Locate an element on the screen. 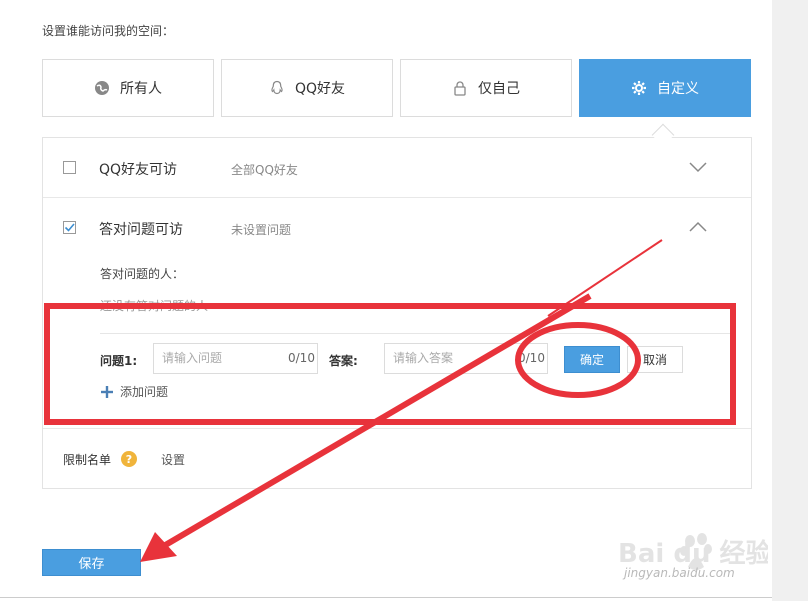 The image size is (808, 601). option-custom: 自定义 is located at coordinates (665, 88).